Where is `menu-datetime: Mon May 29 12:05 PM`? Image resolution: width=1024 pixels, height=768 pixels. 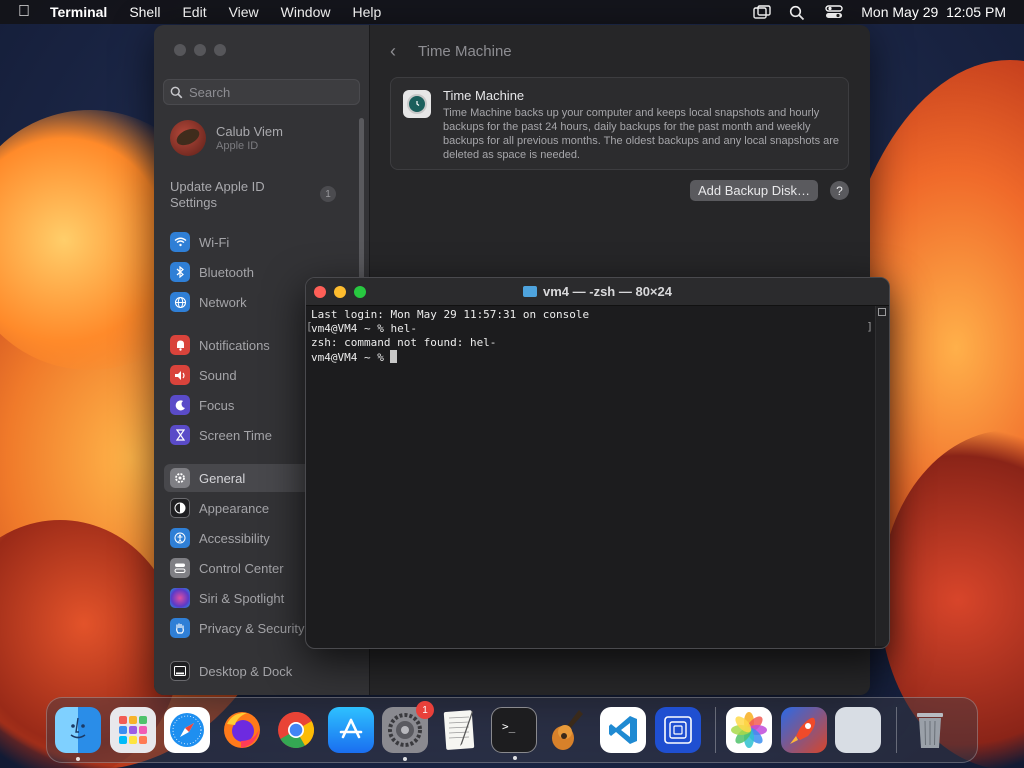 menu-datetime: Mon May 29 12:05 PM is located at coordinates (933, 12).